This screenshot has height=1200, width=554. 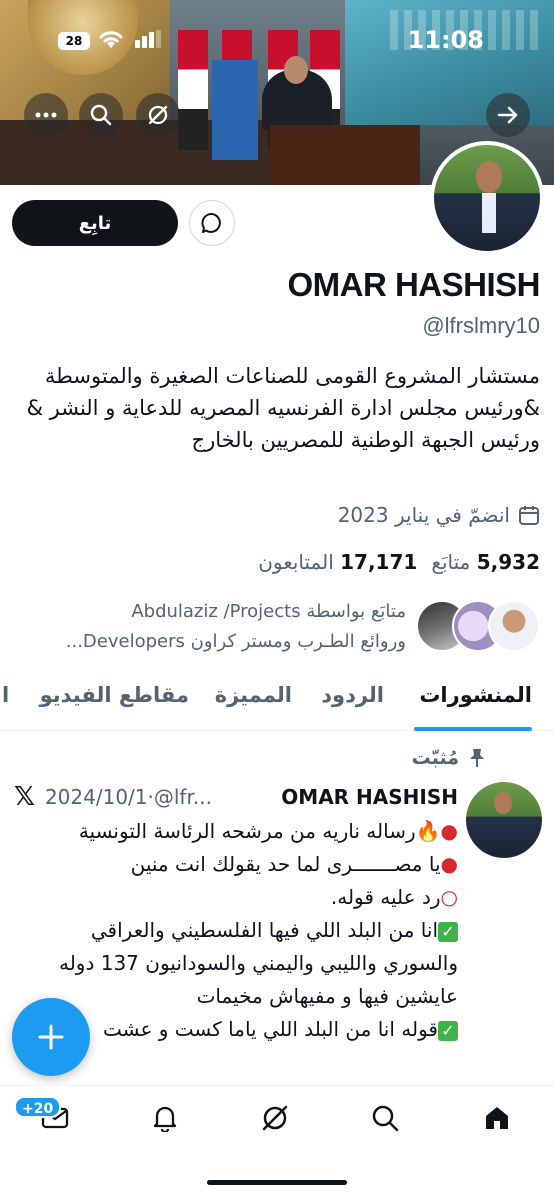 I want to click on messages-badge: +20, so click(x=38, y=1107).